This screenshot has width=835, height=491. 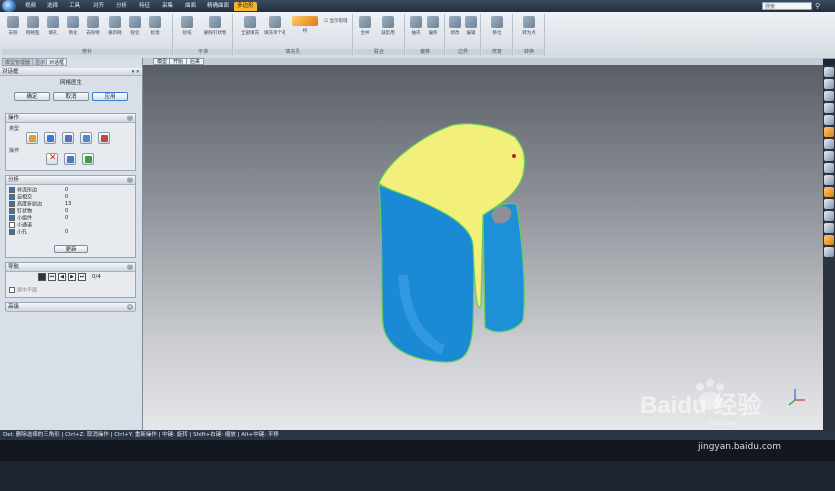 I want to click on ribbon-btn-fill-single: 填充单个孔, so click(x=275, y=26).